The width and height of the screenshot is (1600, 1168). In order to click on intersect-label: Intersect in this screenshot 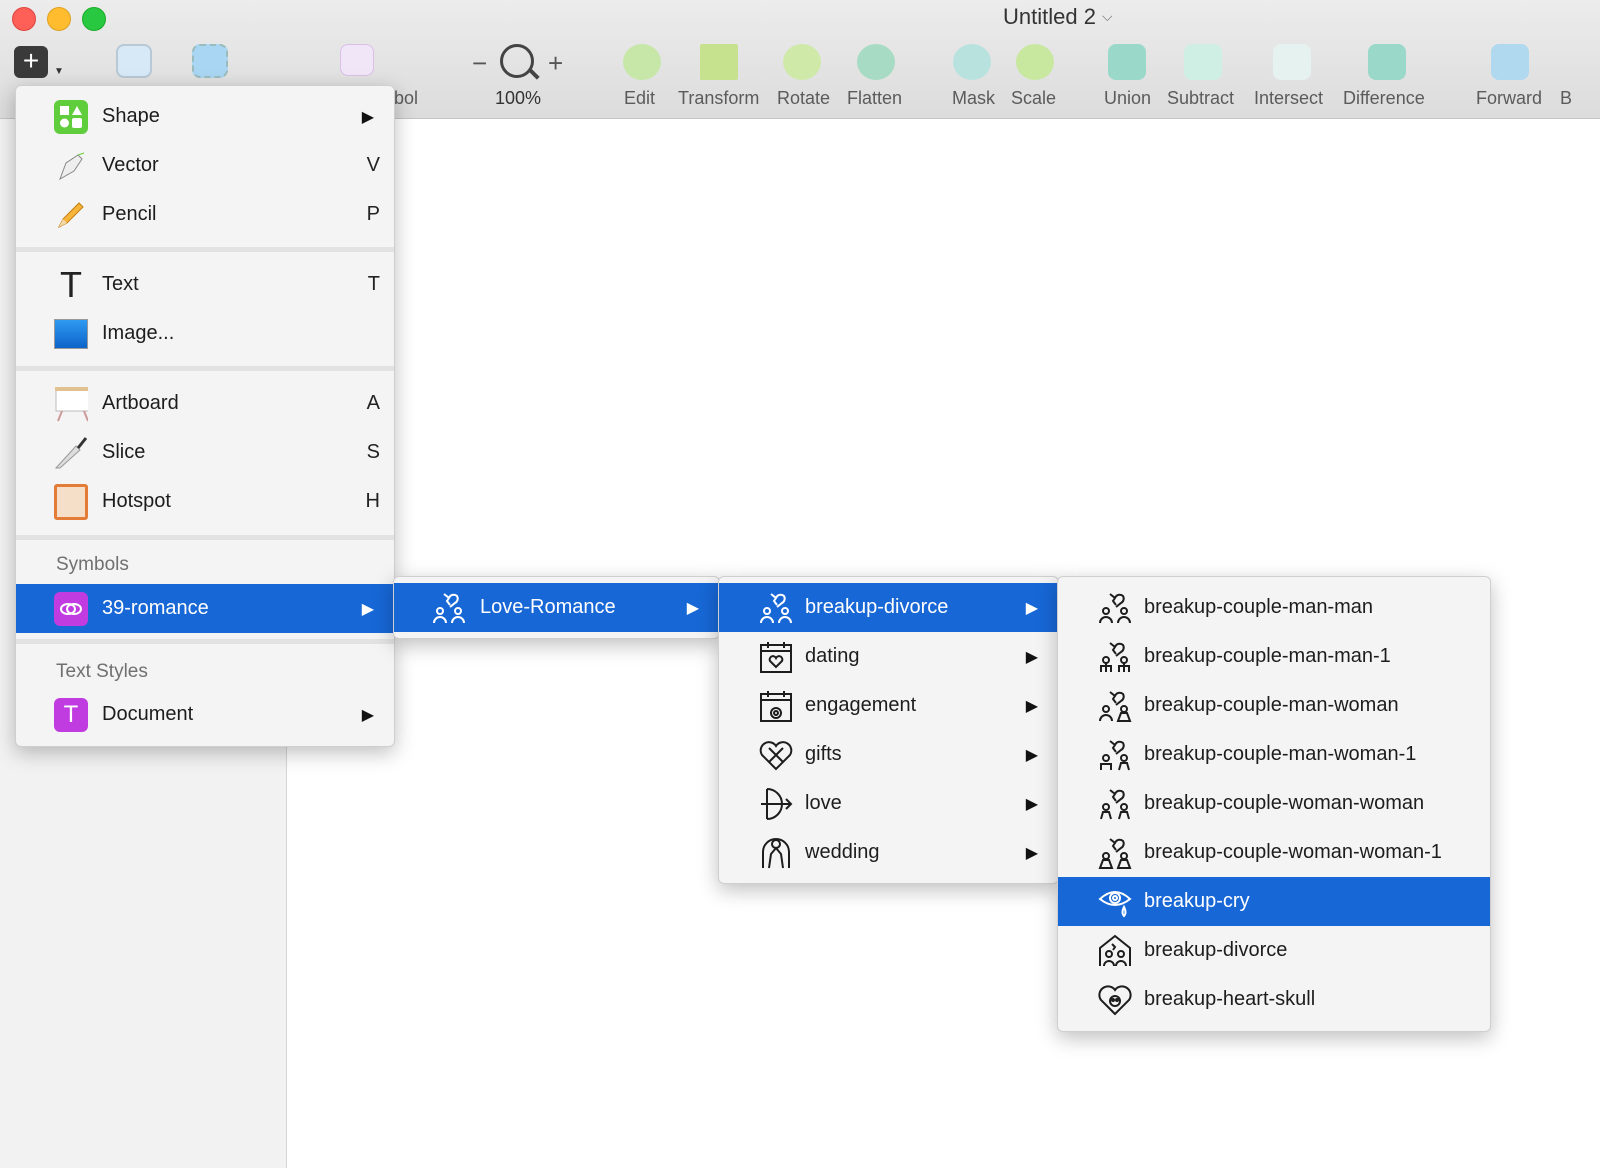, I will do `click(1289, 98)`.